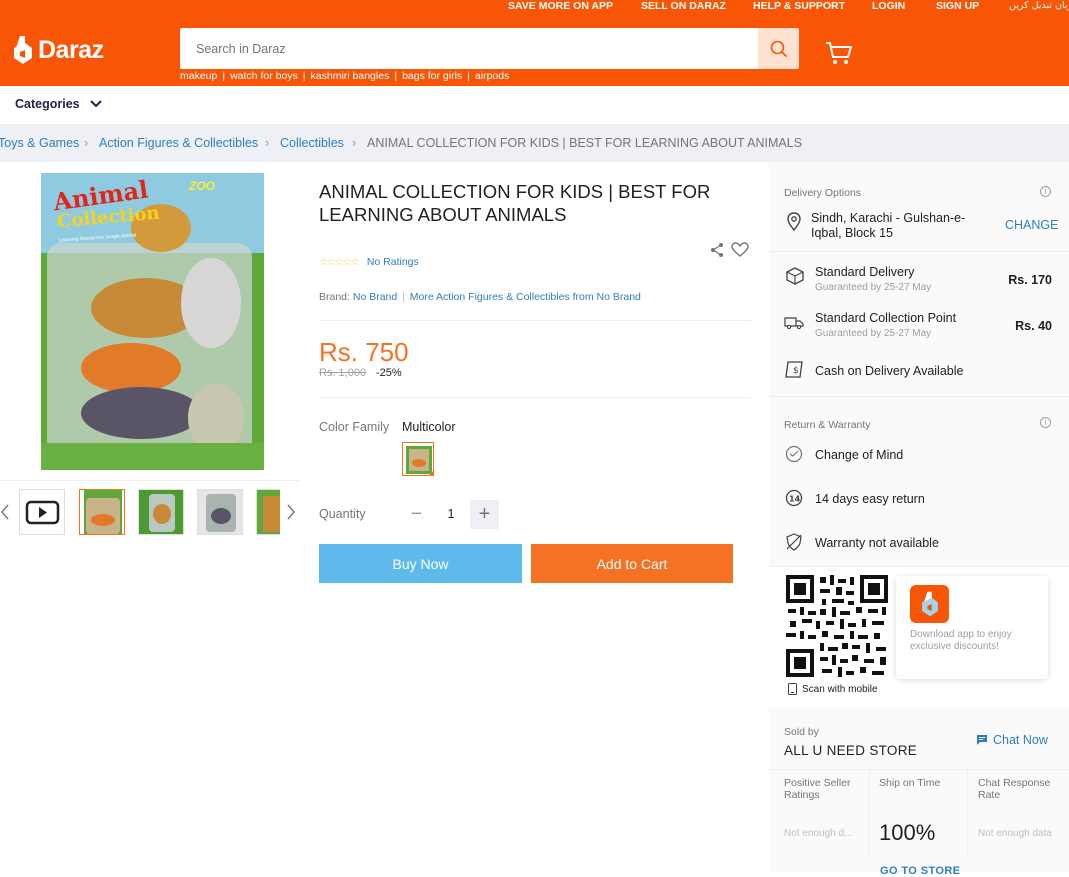 The image size is (1069, 877). I want to click on sold-by-label: Sold by, so click(802, 732).